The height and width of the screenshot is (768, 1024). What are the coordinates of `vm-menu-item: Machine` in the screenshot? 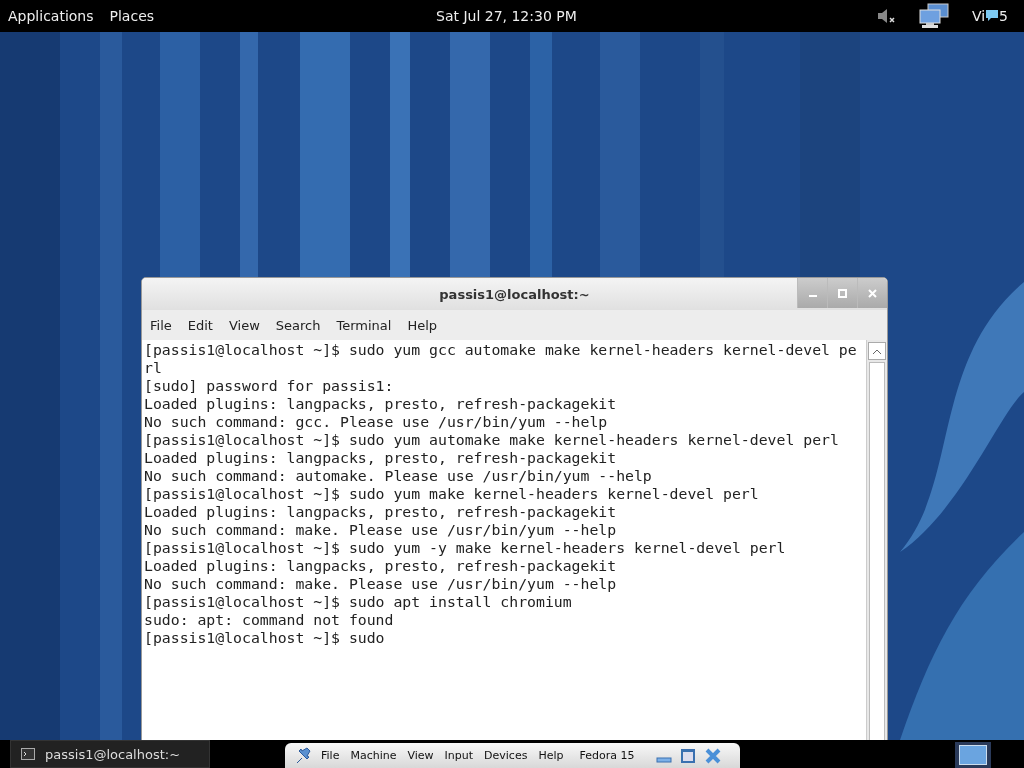 It's located at (373, 755).